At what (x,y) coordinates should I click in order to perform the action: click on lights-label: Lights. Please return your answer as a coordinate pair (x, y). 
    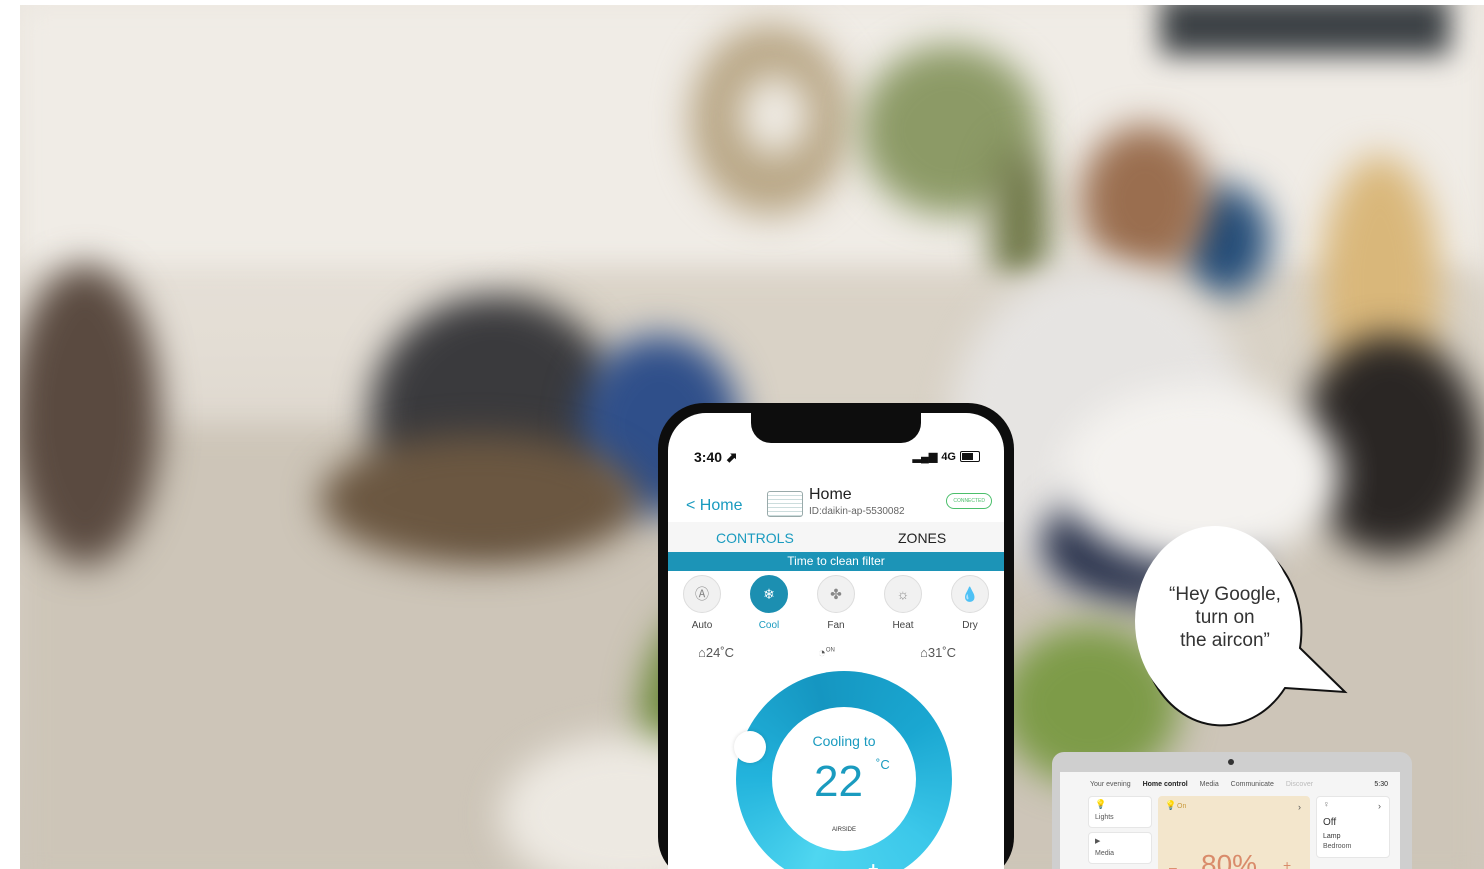
    Looking at the image, I should click on (1104, 817).